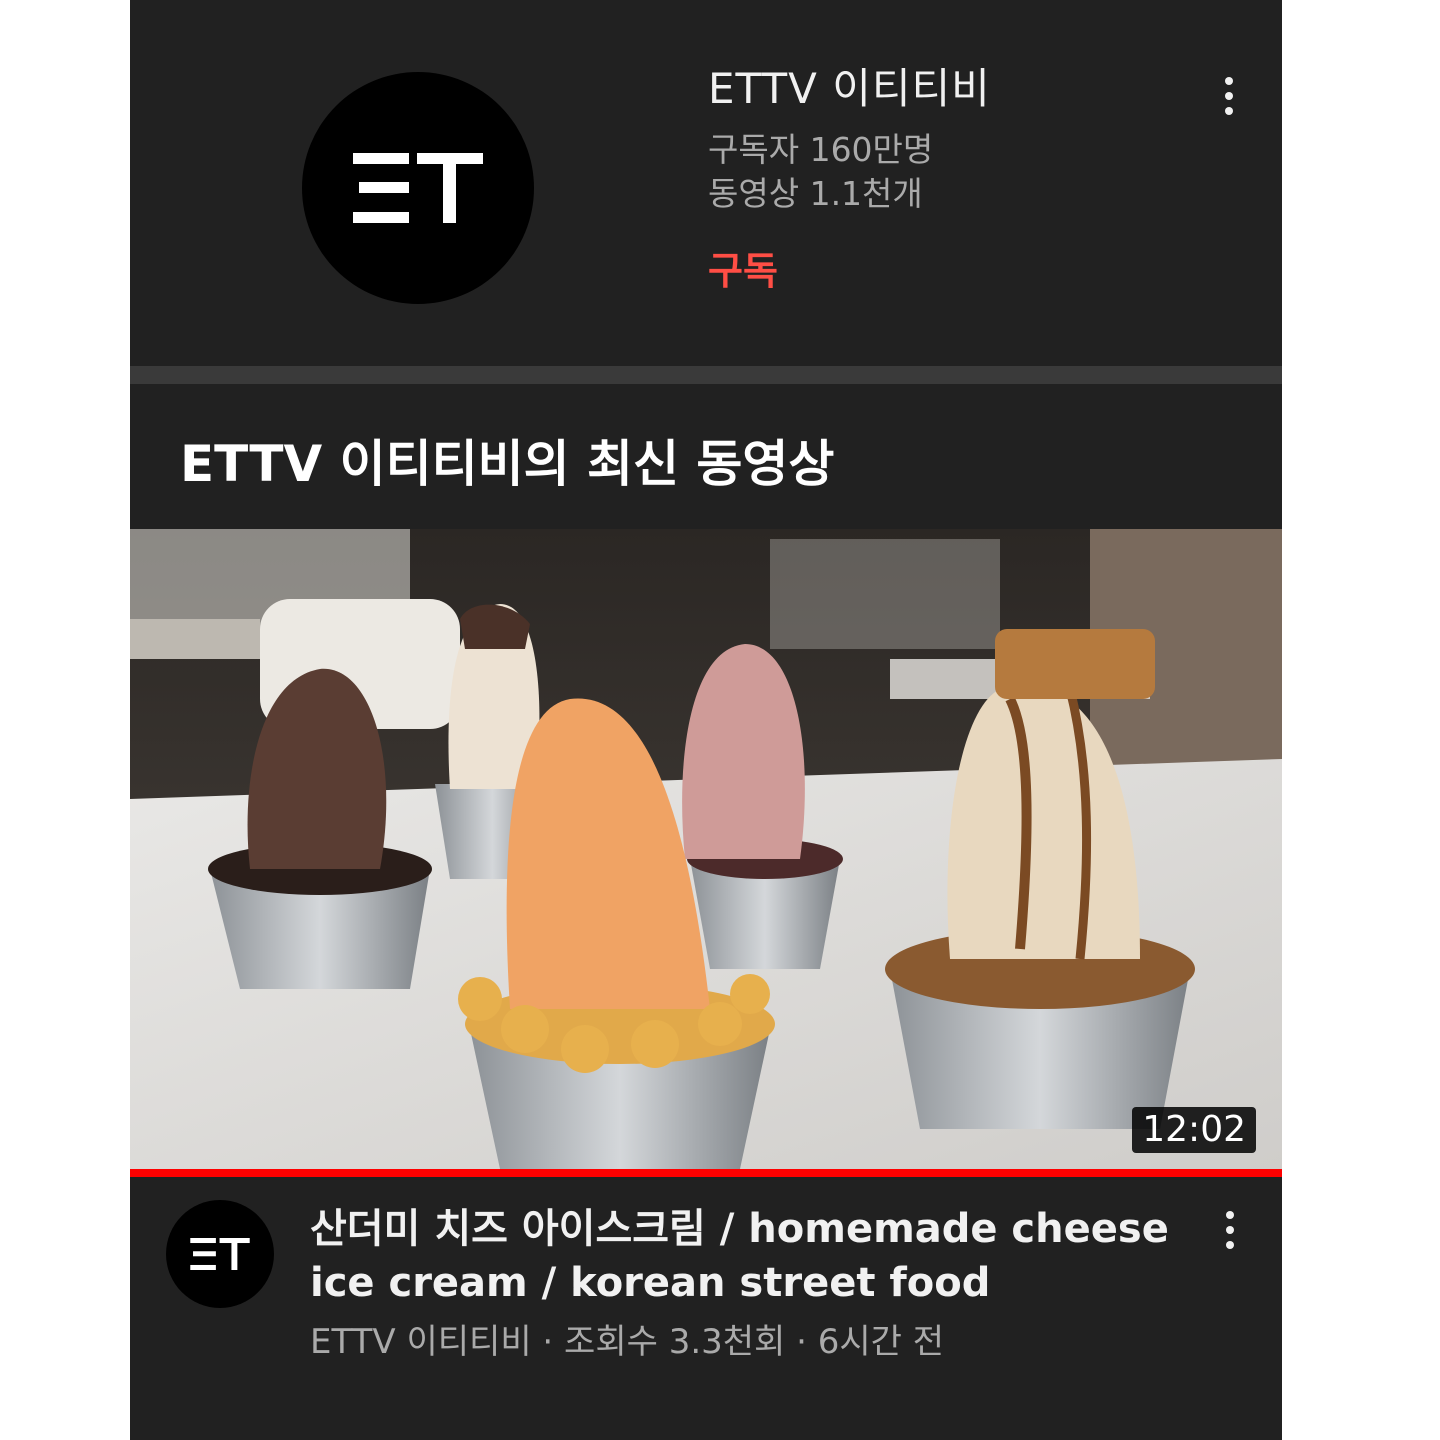 Image resolution: width=1440 pixels, height=1440 pixels. I want to click on channel-info: ETTV 이티티비 구독자 160만명 동영상 1.1천개 구독, so click(948, 179).